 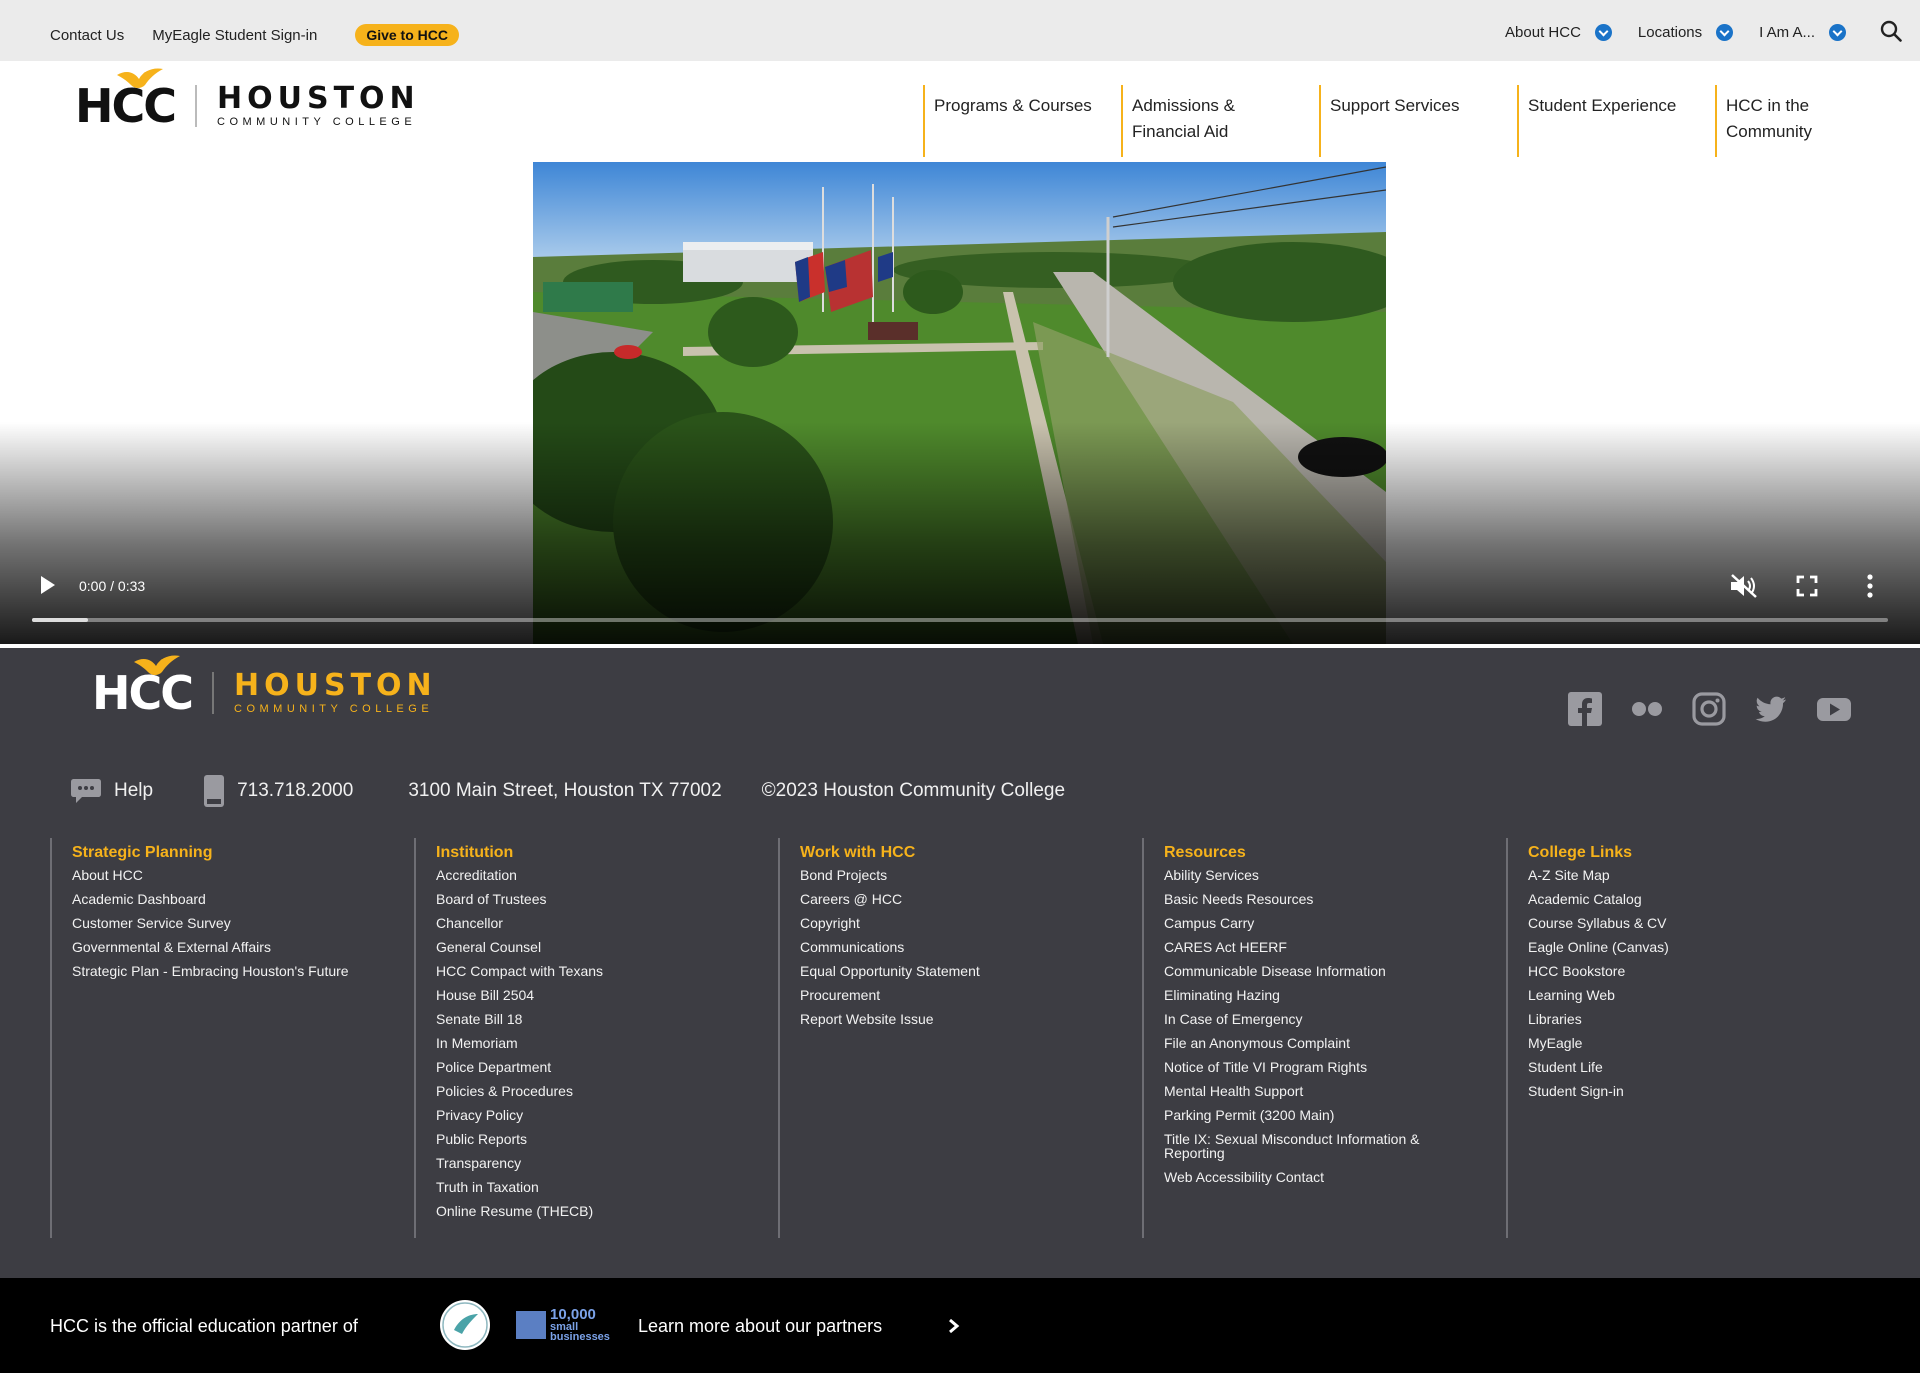 I want to click on nav-label-line2: Financial Aid, so click(x=1180, y=131).